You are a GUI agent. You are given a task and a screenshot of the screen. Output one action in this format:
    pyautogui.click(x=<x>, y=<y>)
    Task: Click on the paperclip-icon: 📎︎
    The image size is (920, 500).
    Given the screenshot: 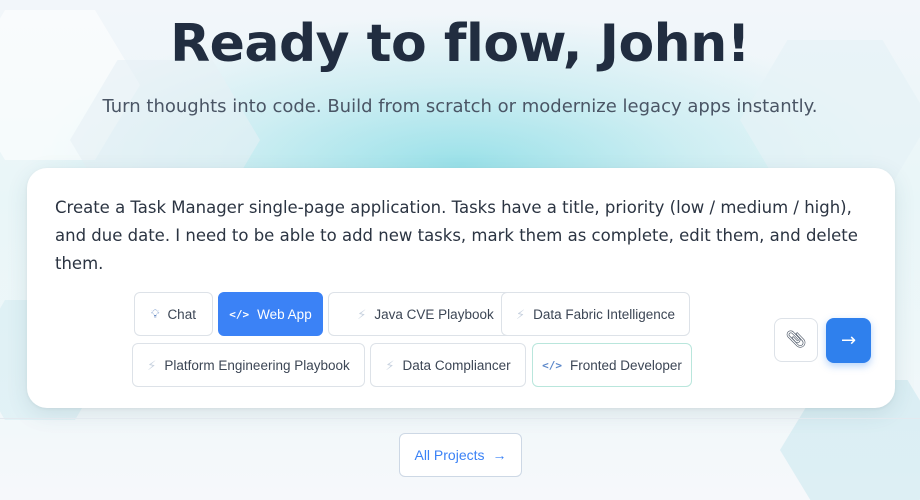 What is the action you would take?
    pyautogui.click(x=796, y=340)
    